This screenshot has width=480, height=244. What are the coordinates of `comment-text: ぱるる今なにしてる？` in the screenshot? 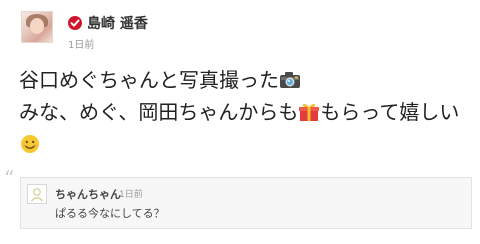 It's located at (110, 213).